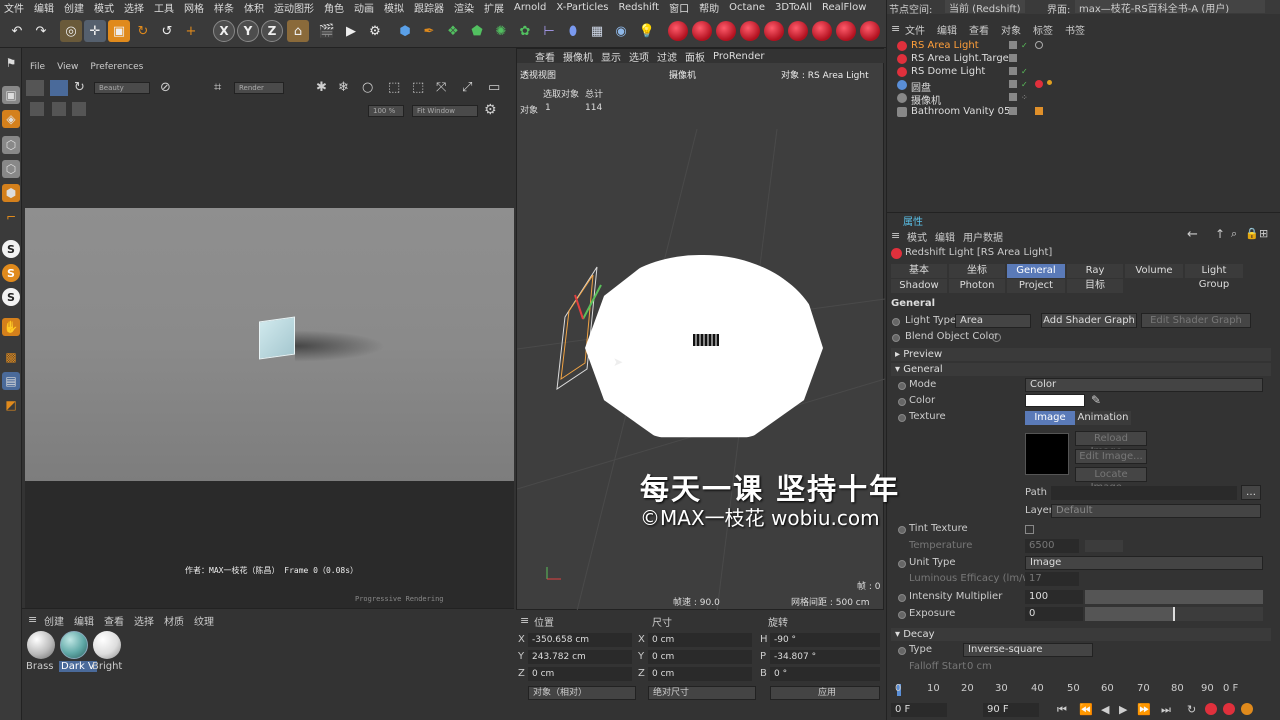  I want to click on back-arrow-icon: ←, so click(1192, 234).